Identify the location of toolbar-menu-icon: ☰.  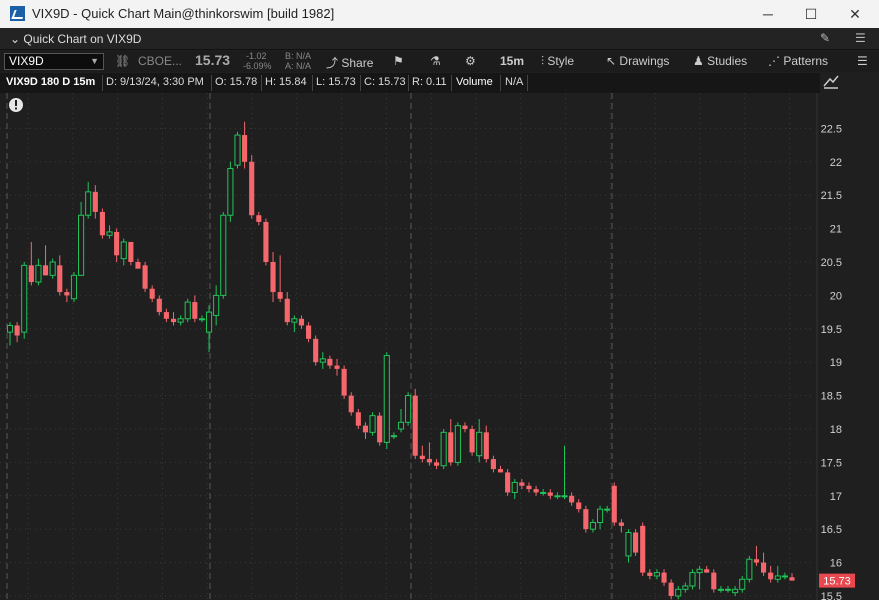
(862, 61).